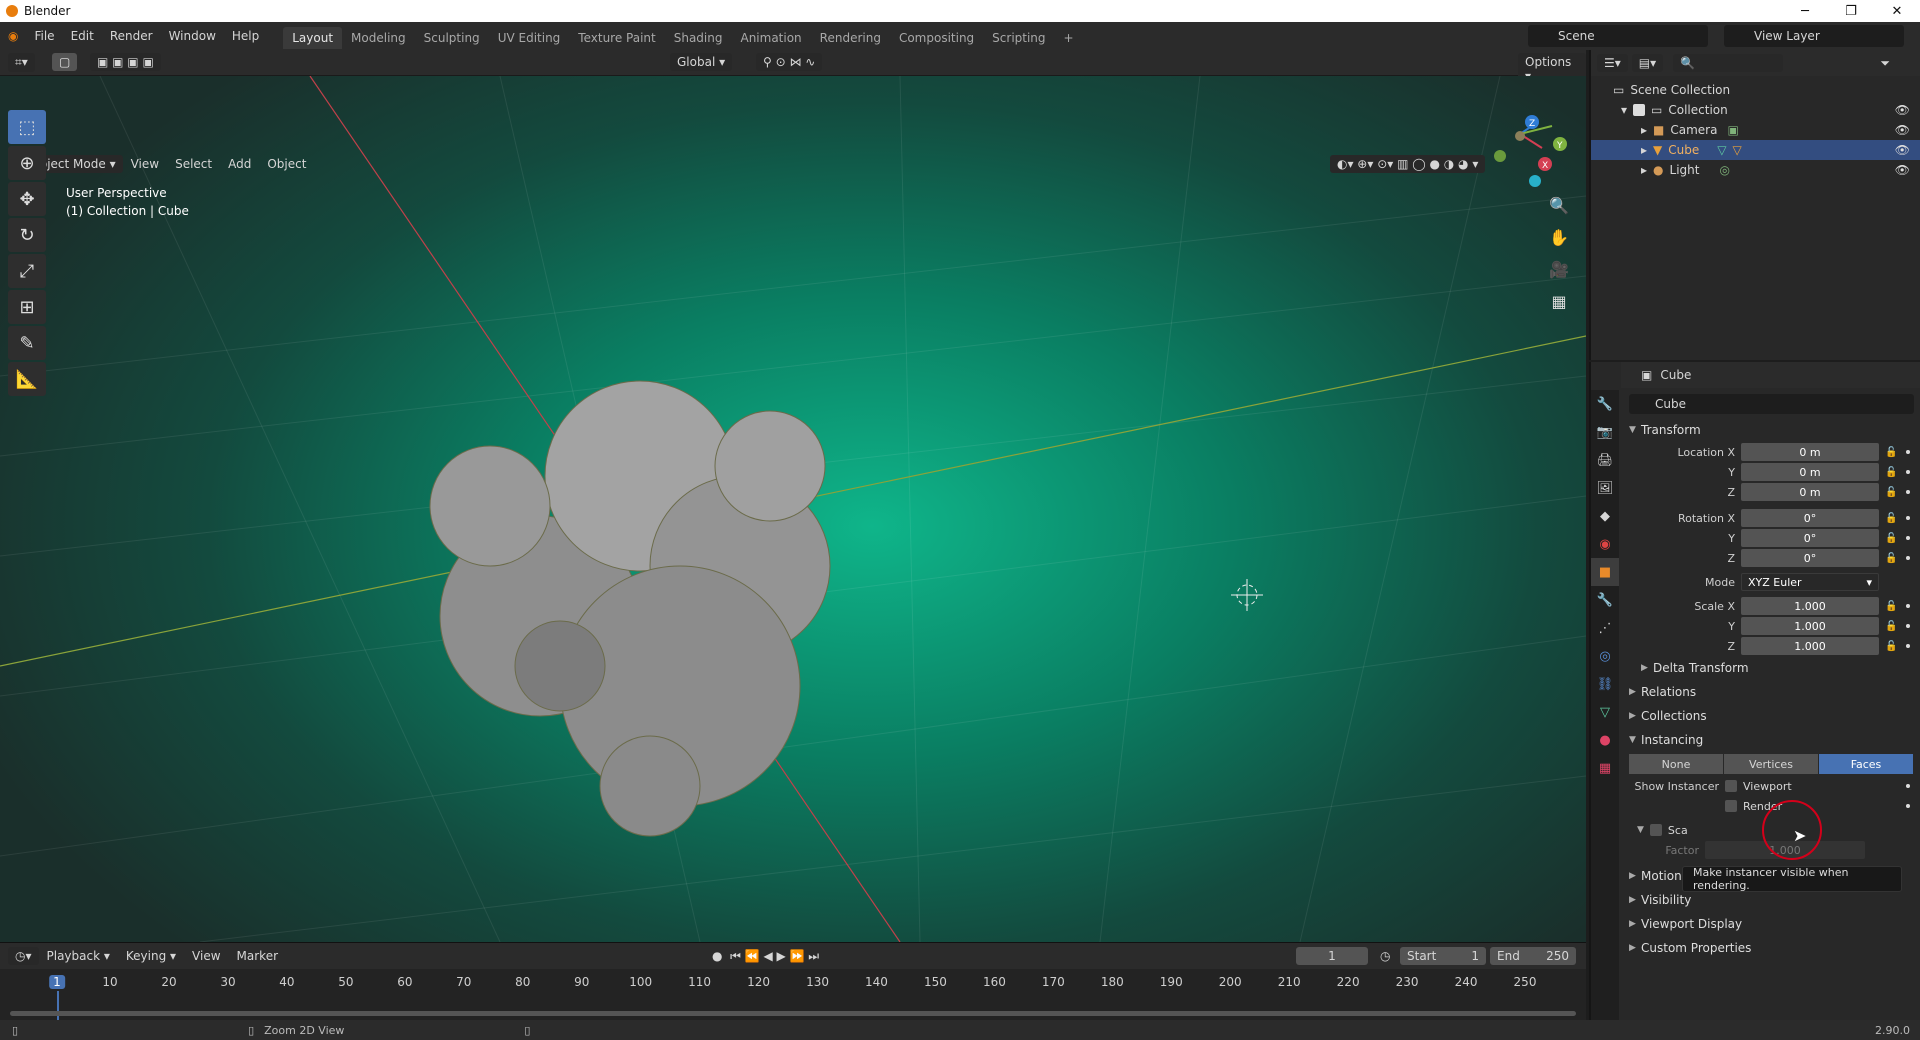  What do you see at coordinates (193, 164) in the screenshot?
I see `vp-menu-select: Select` at bounding box center [193, 164].